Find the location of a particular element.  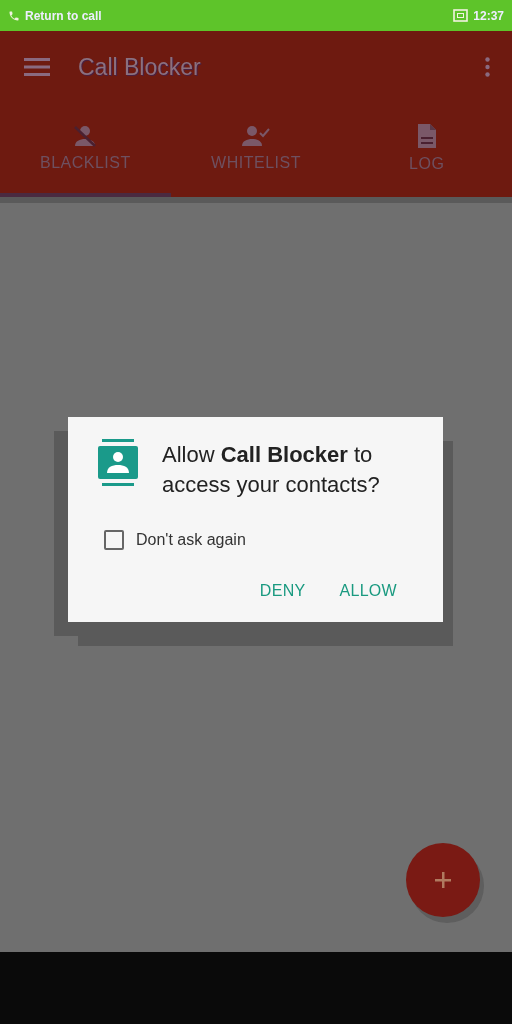

tab: WHITELIST is located at coordinates (256, 150).